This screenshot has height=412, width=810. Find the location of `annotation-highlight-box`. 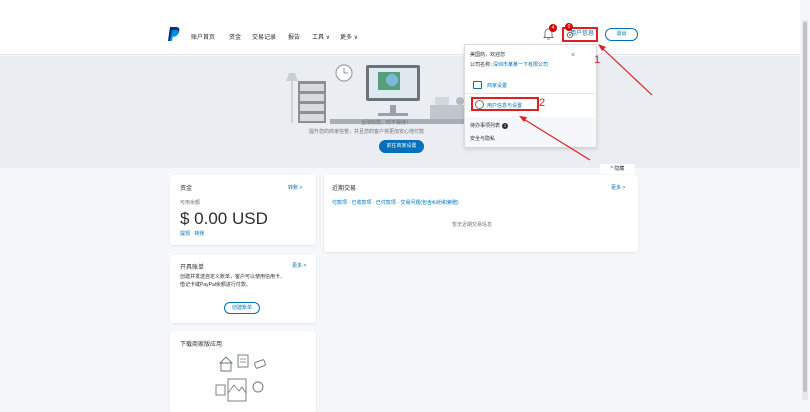

annotation-highlight-box is located at coordinates (505, 104).